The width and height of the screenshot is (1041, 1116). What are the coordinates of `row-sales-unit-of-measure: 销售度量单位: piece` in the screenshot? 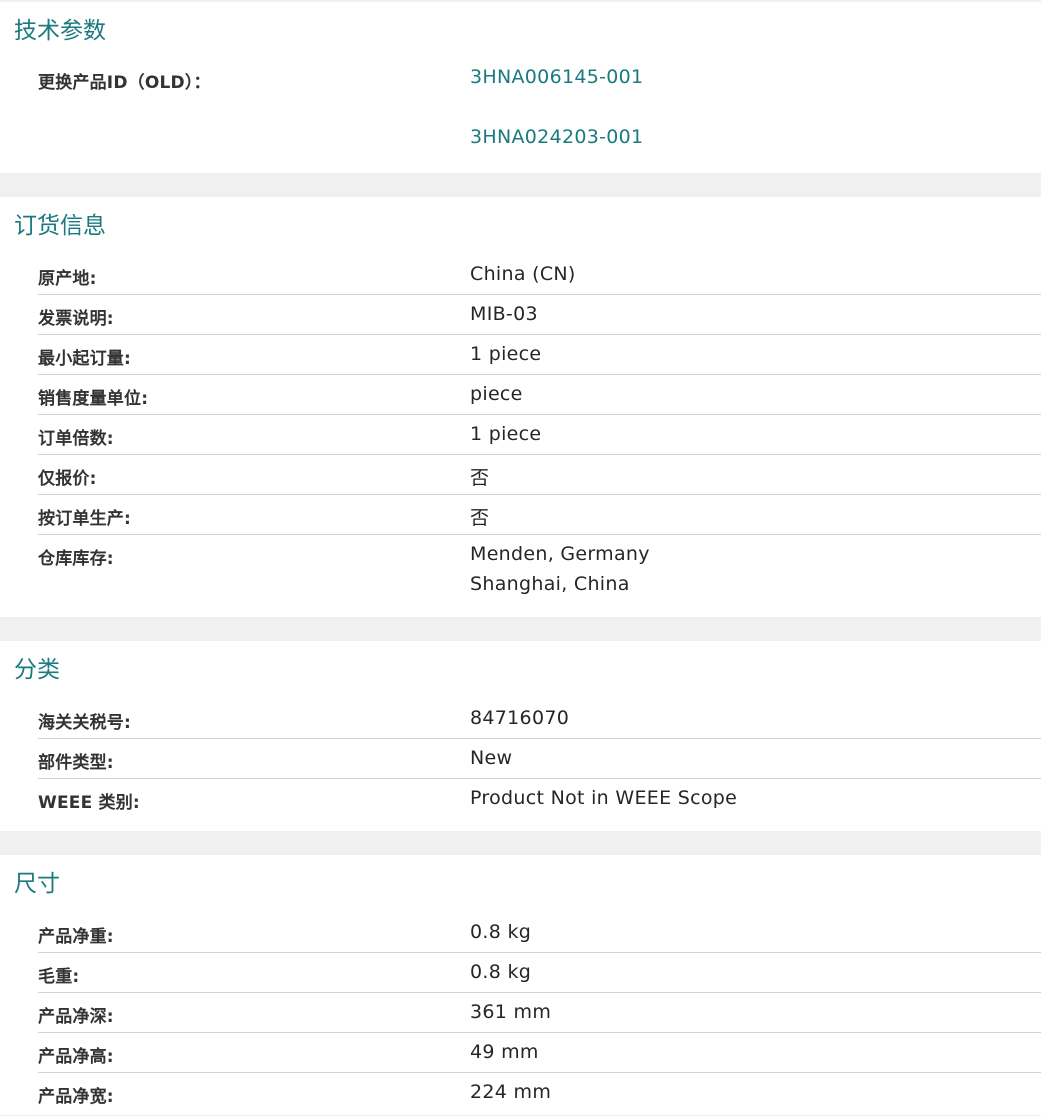 It's located at (539, 395).